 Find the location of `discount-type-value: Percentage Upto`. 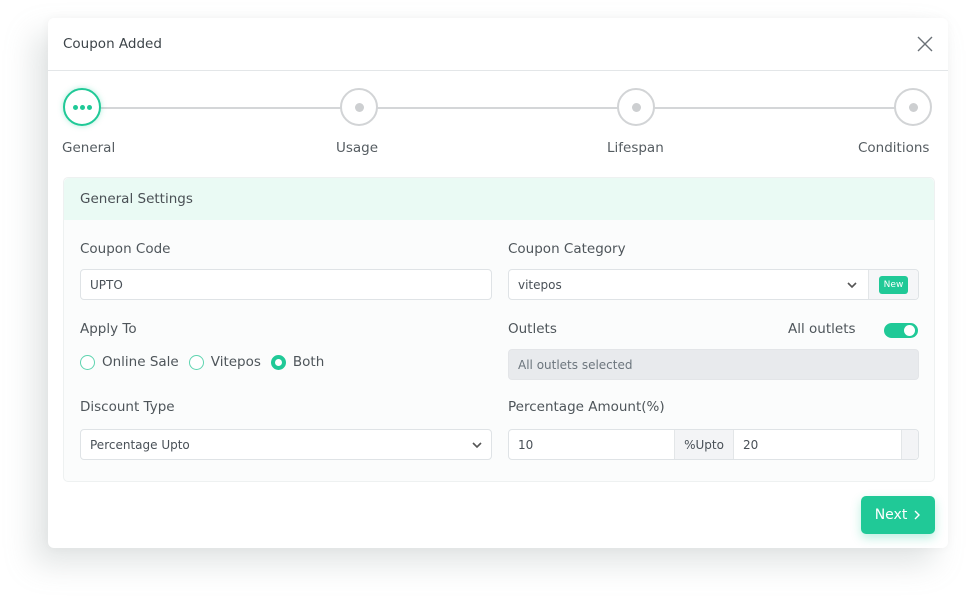

discount-type-value: Percentage Upto is located at coordinates (140, 444).